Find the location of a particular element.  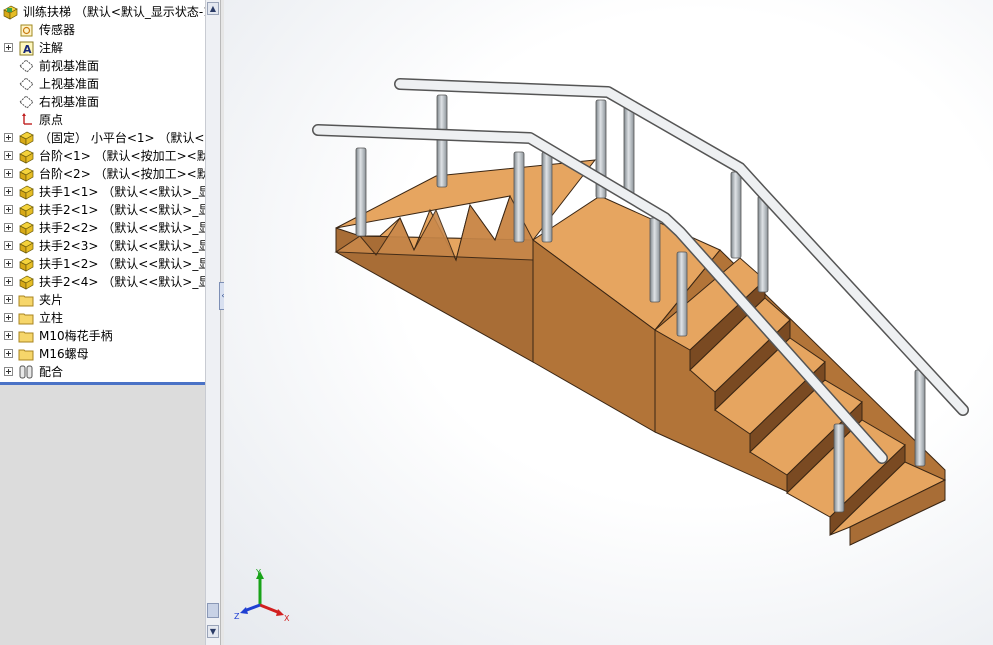

tree-item-label: 立柱 is located at coordinates (51, 318).